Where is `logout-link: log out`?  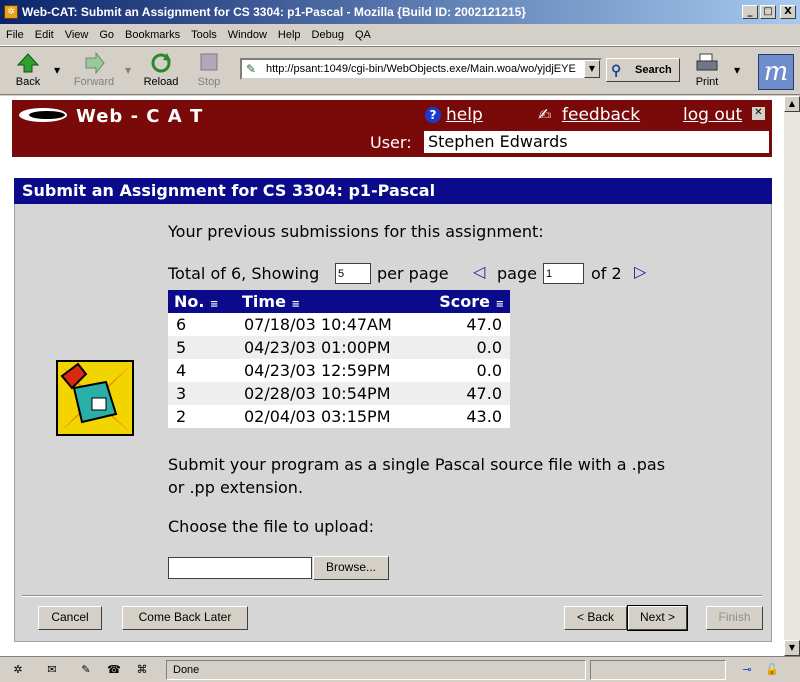
logout-link: log out is located at coordinates (712, 115).